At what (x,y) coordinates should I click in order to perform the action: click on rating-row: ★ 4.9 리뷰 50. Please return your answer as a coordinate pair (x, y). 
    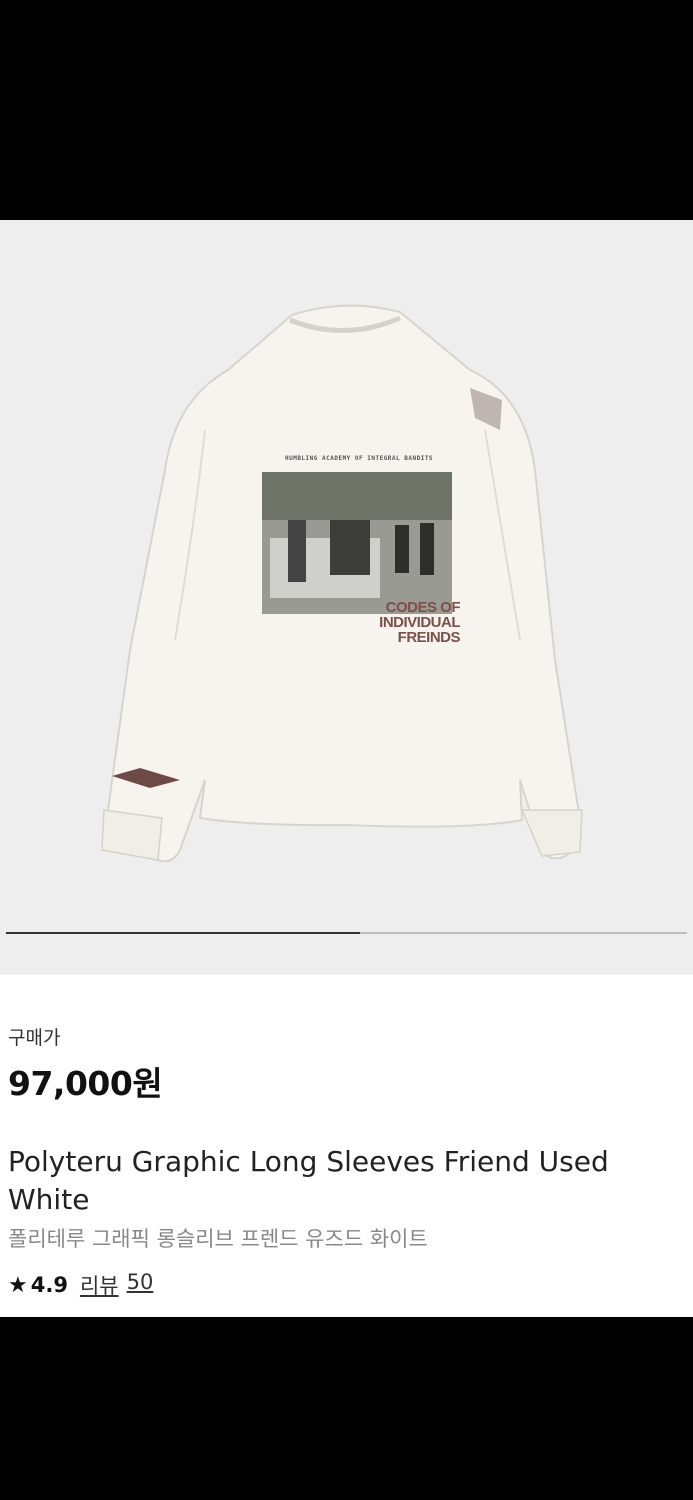
    Looking at the image, I should click on (80, 1285).